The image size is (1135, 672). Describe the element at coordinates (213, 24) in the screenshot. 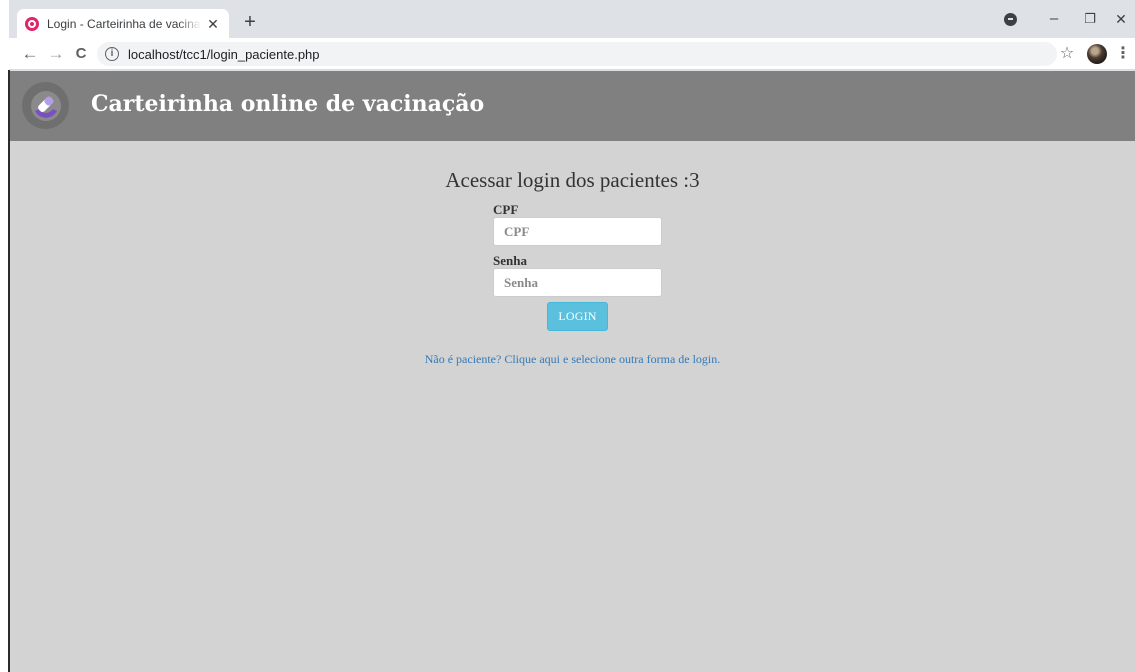

I see `close-icon: ✕` at that location.